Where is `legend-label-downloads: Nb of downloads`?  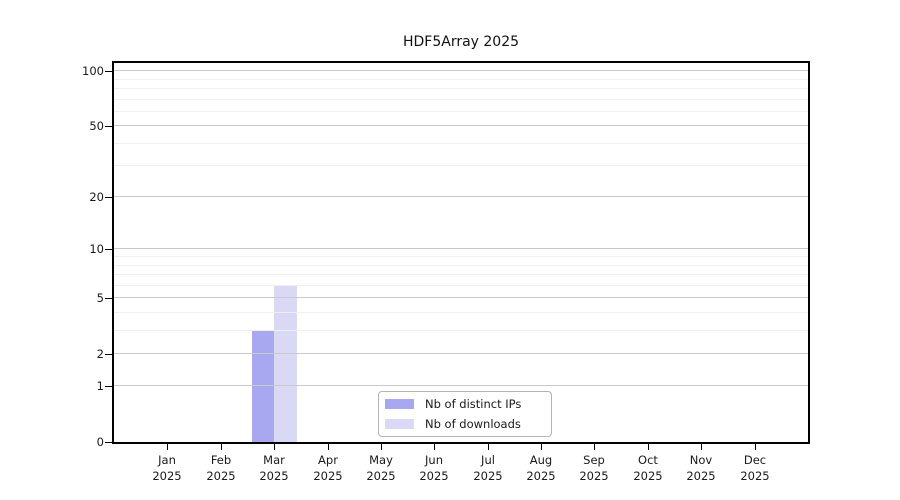 legend-label-downloads: Nb of downloads is located at coordinates (473, 424).